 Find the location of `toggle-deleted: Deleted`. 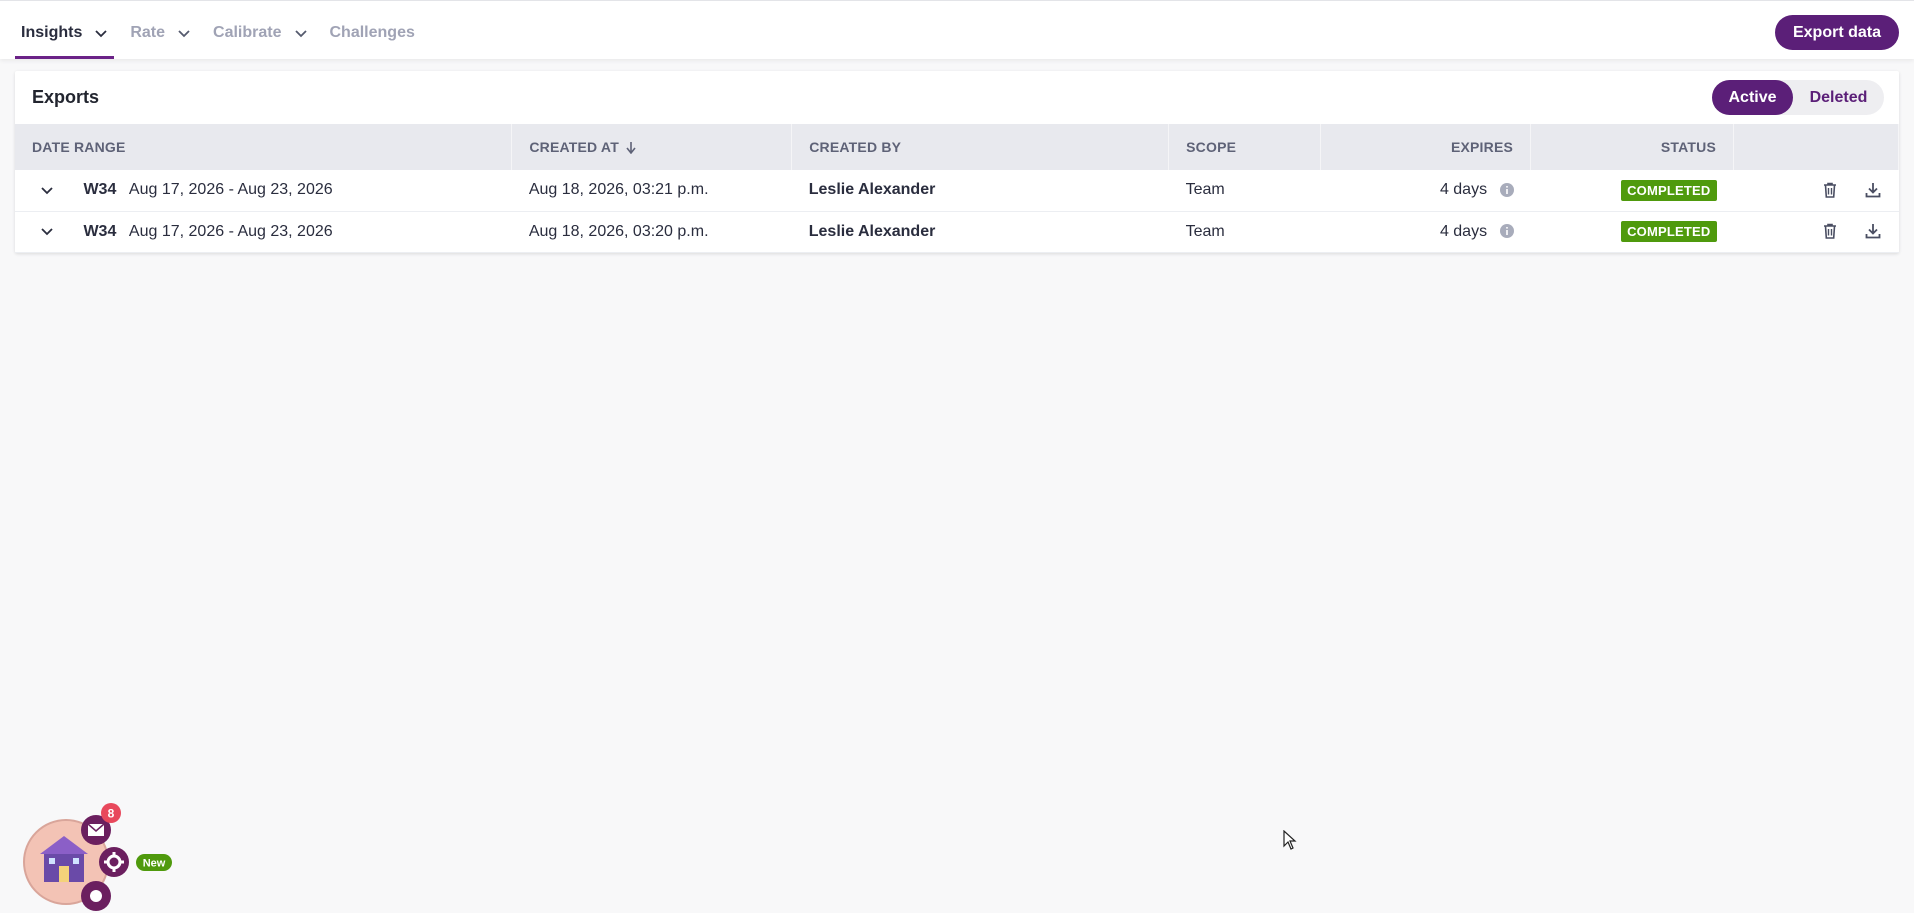

toggle-deleted: Deleted is located at coordinates (1838, 97).